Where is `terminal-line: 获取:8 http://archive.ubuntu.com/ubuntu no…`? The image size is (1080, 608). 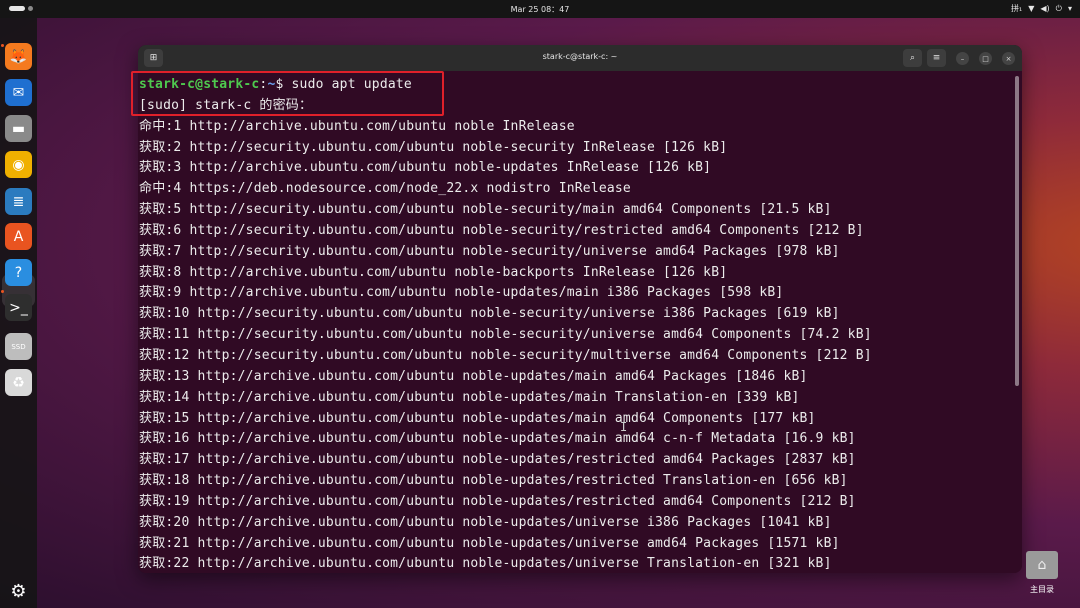 terminal-line: 获取:8 http://archive.ubuntu.com/ubuntu no… is located at coordinates (433, 272).